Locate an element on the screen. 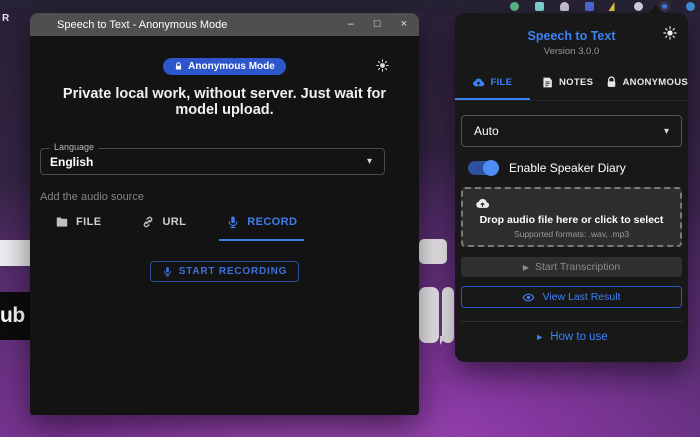  start-transcription-label: Start Transcription is located at coordinates (577, 267).